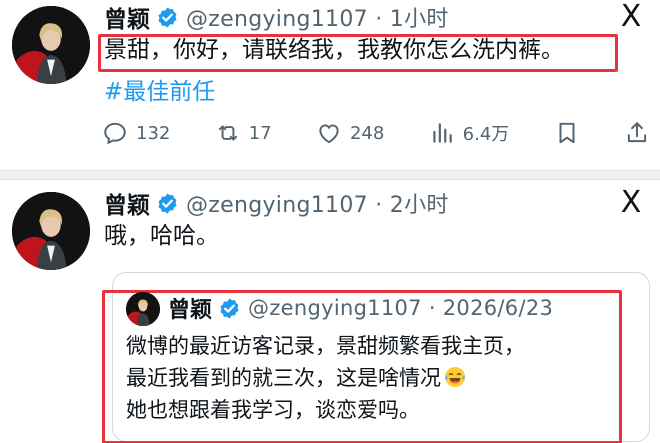 Image resolution: width=660 pixels, height=443 pixels. Describe the element at coordinates (115, 133) in the screenshot. I see `reply-icon` at that location.